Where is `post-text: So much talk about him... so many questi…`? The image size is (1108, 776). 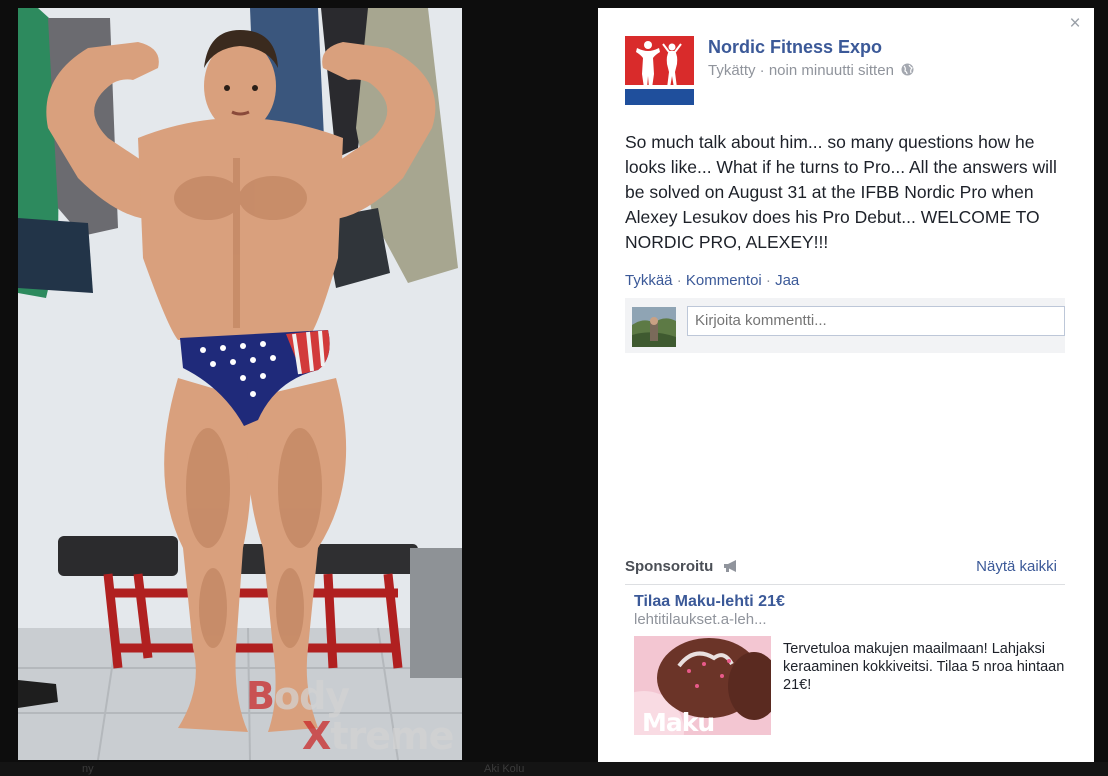
post-text: So much talk about him... so many questi… is located at coordinates (841, 192).